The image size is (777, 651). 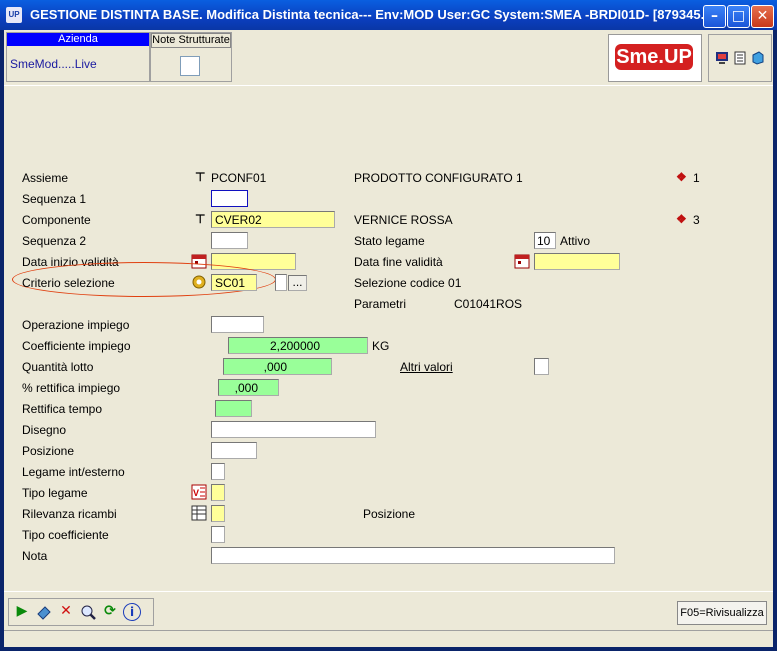 I want to click on header-icons, so click(x=740, y=58).